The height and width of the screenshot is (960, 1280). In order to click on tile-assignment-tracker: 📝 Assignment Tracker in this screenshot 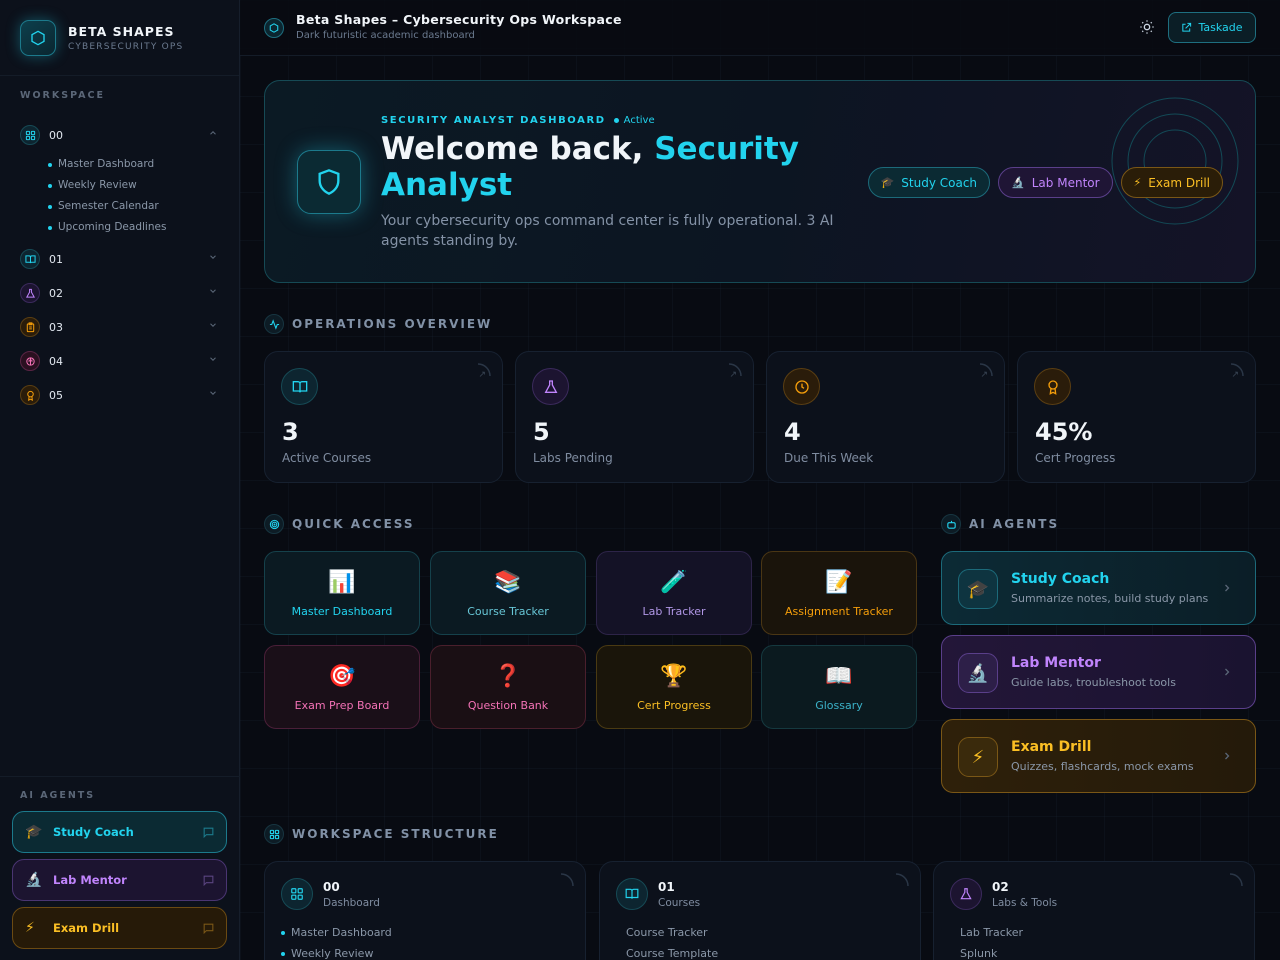, I will do `click(839, 593)`.